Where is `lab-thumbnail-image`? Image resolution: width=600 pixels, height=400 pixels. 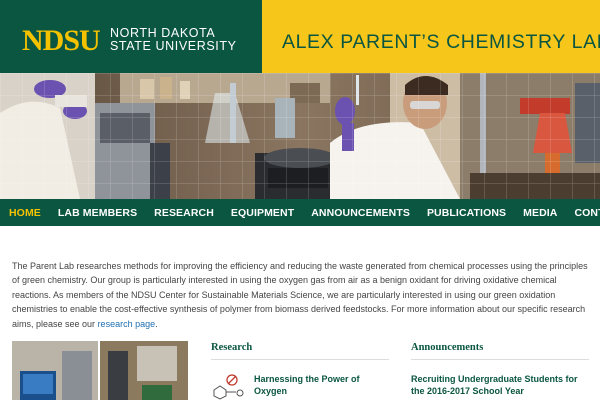
lab-thumbnail-image is located at coordinates (100, 370).